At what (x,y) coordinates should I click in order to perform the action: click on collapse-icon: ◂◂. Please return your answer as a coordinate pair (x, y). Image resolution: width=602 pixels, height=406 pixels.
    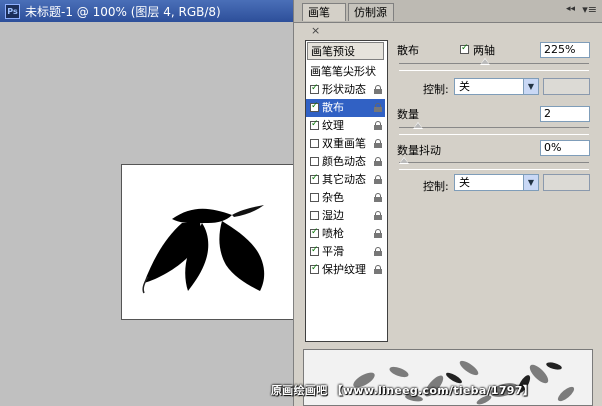
    Looking at the image, I should click on (570, 9).